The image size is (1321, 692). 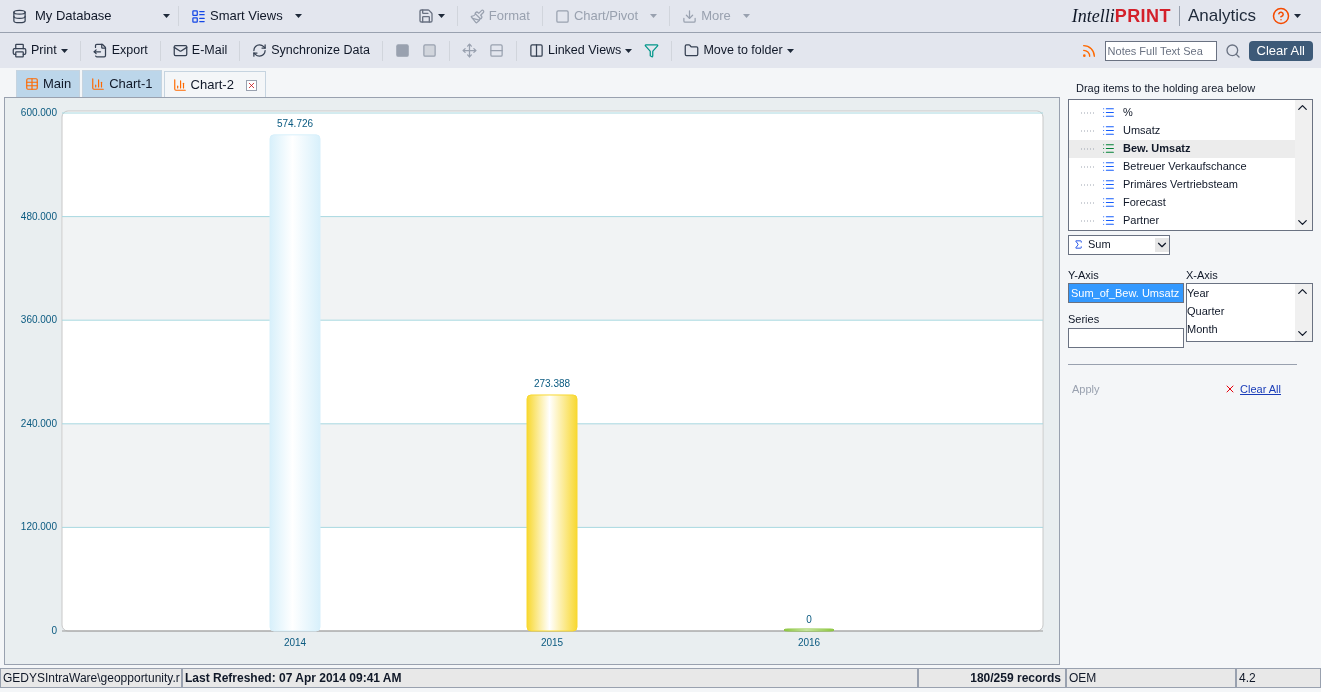 I want to click on x-axis-item: Year, so click(x=1241, y=293).